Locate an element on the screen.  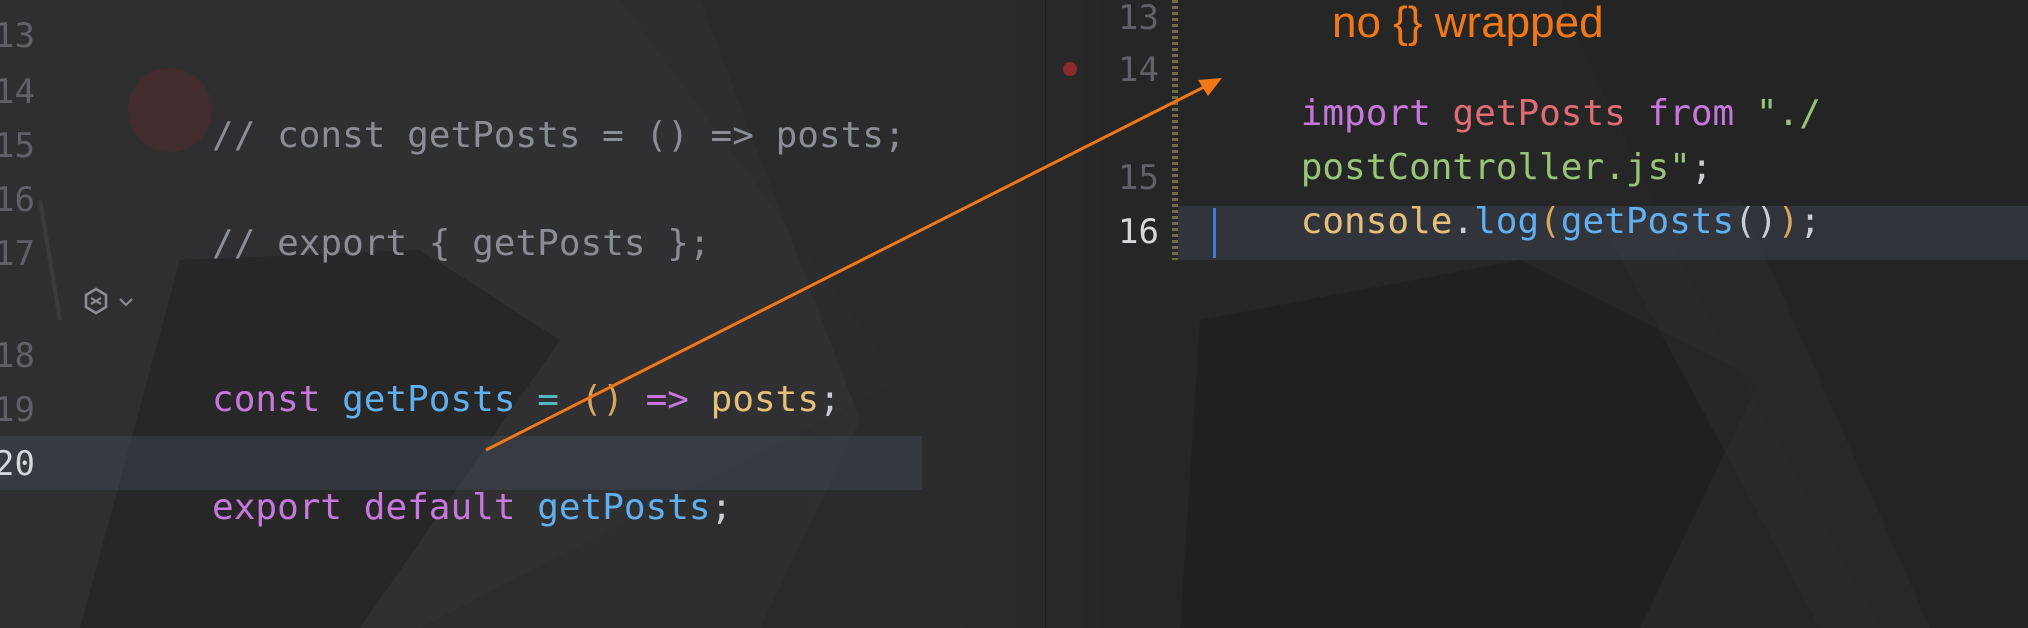
keyword: export is located at coordinates (277, 507).